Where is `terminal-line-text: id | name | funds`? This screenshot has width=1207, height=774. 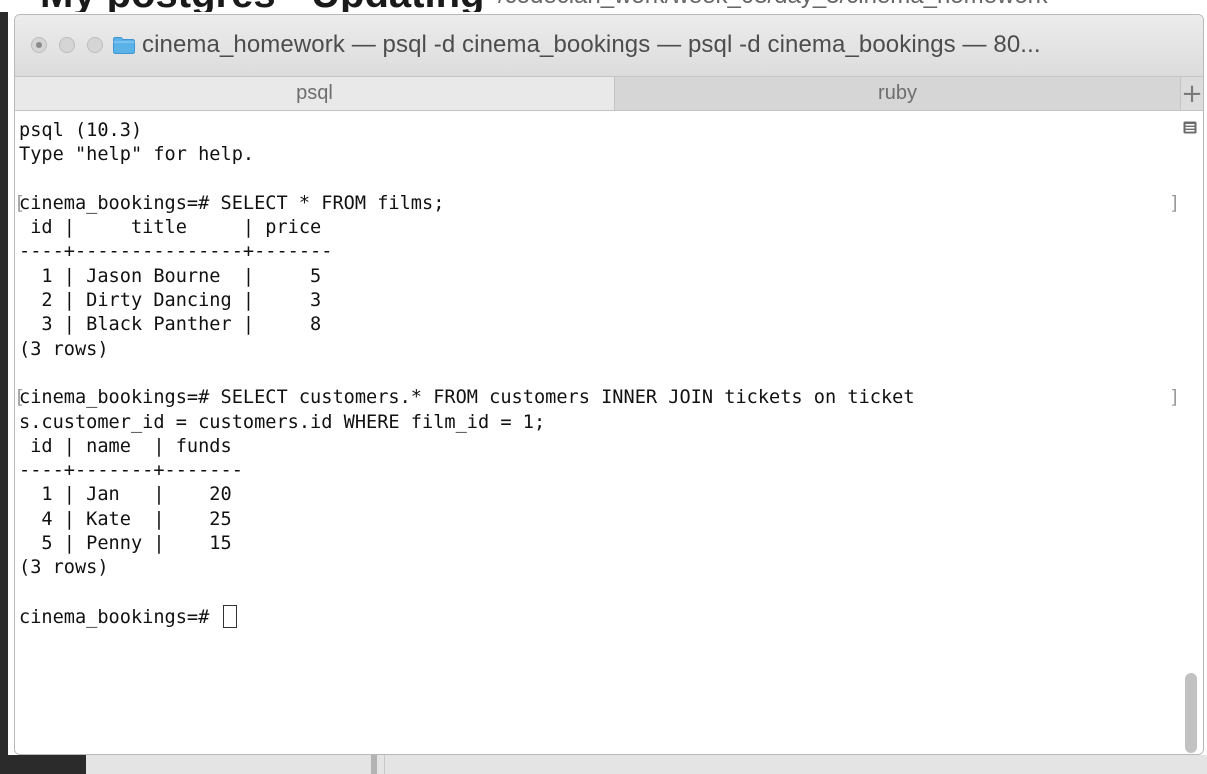 terminal-line-text: id | name | funds is located at coordinates (125, 446).